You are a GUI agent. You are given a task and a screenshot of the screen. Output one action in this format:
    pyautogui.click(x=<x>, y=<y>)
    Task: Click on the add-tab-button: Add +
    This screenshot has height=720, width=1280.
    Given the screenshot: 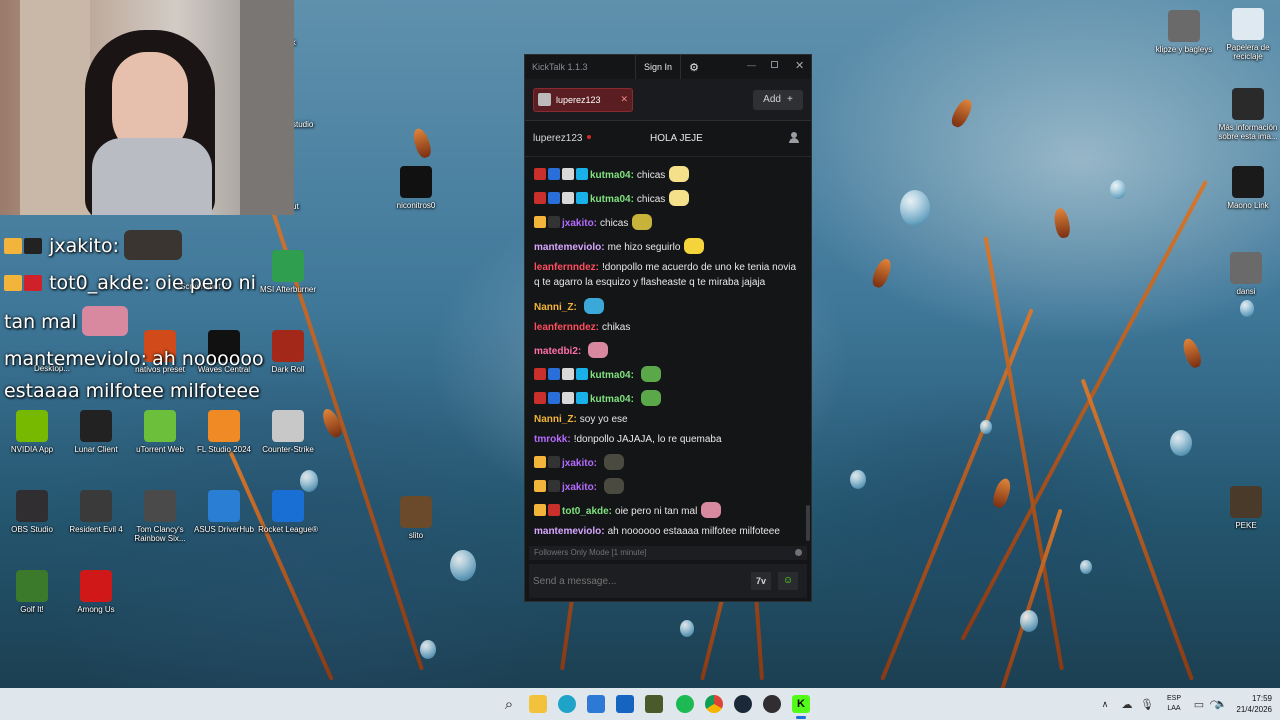 What is the action you would take?
    pyautogui.click(x=778, y=99)
    